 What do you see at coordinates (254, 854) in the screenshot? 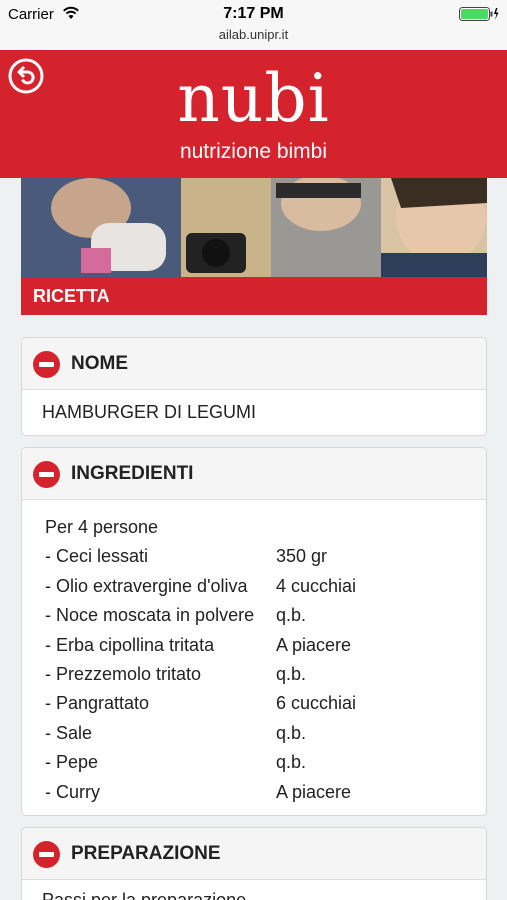
I see `preparazione-card-header: PREPARAZIONE` at bounding box center [254, 854].